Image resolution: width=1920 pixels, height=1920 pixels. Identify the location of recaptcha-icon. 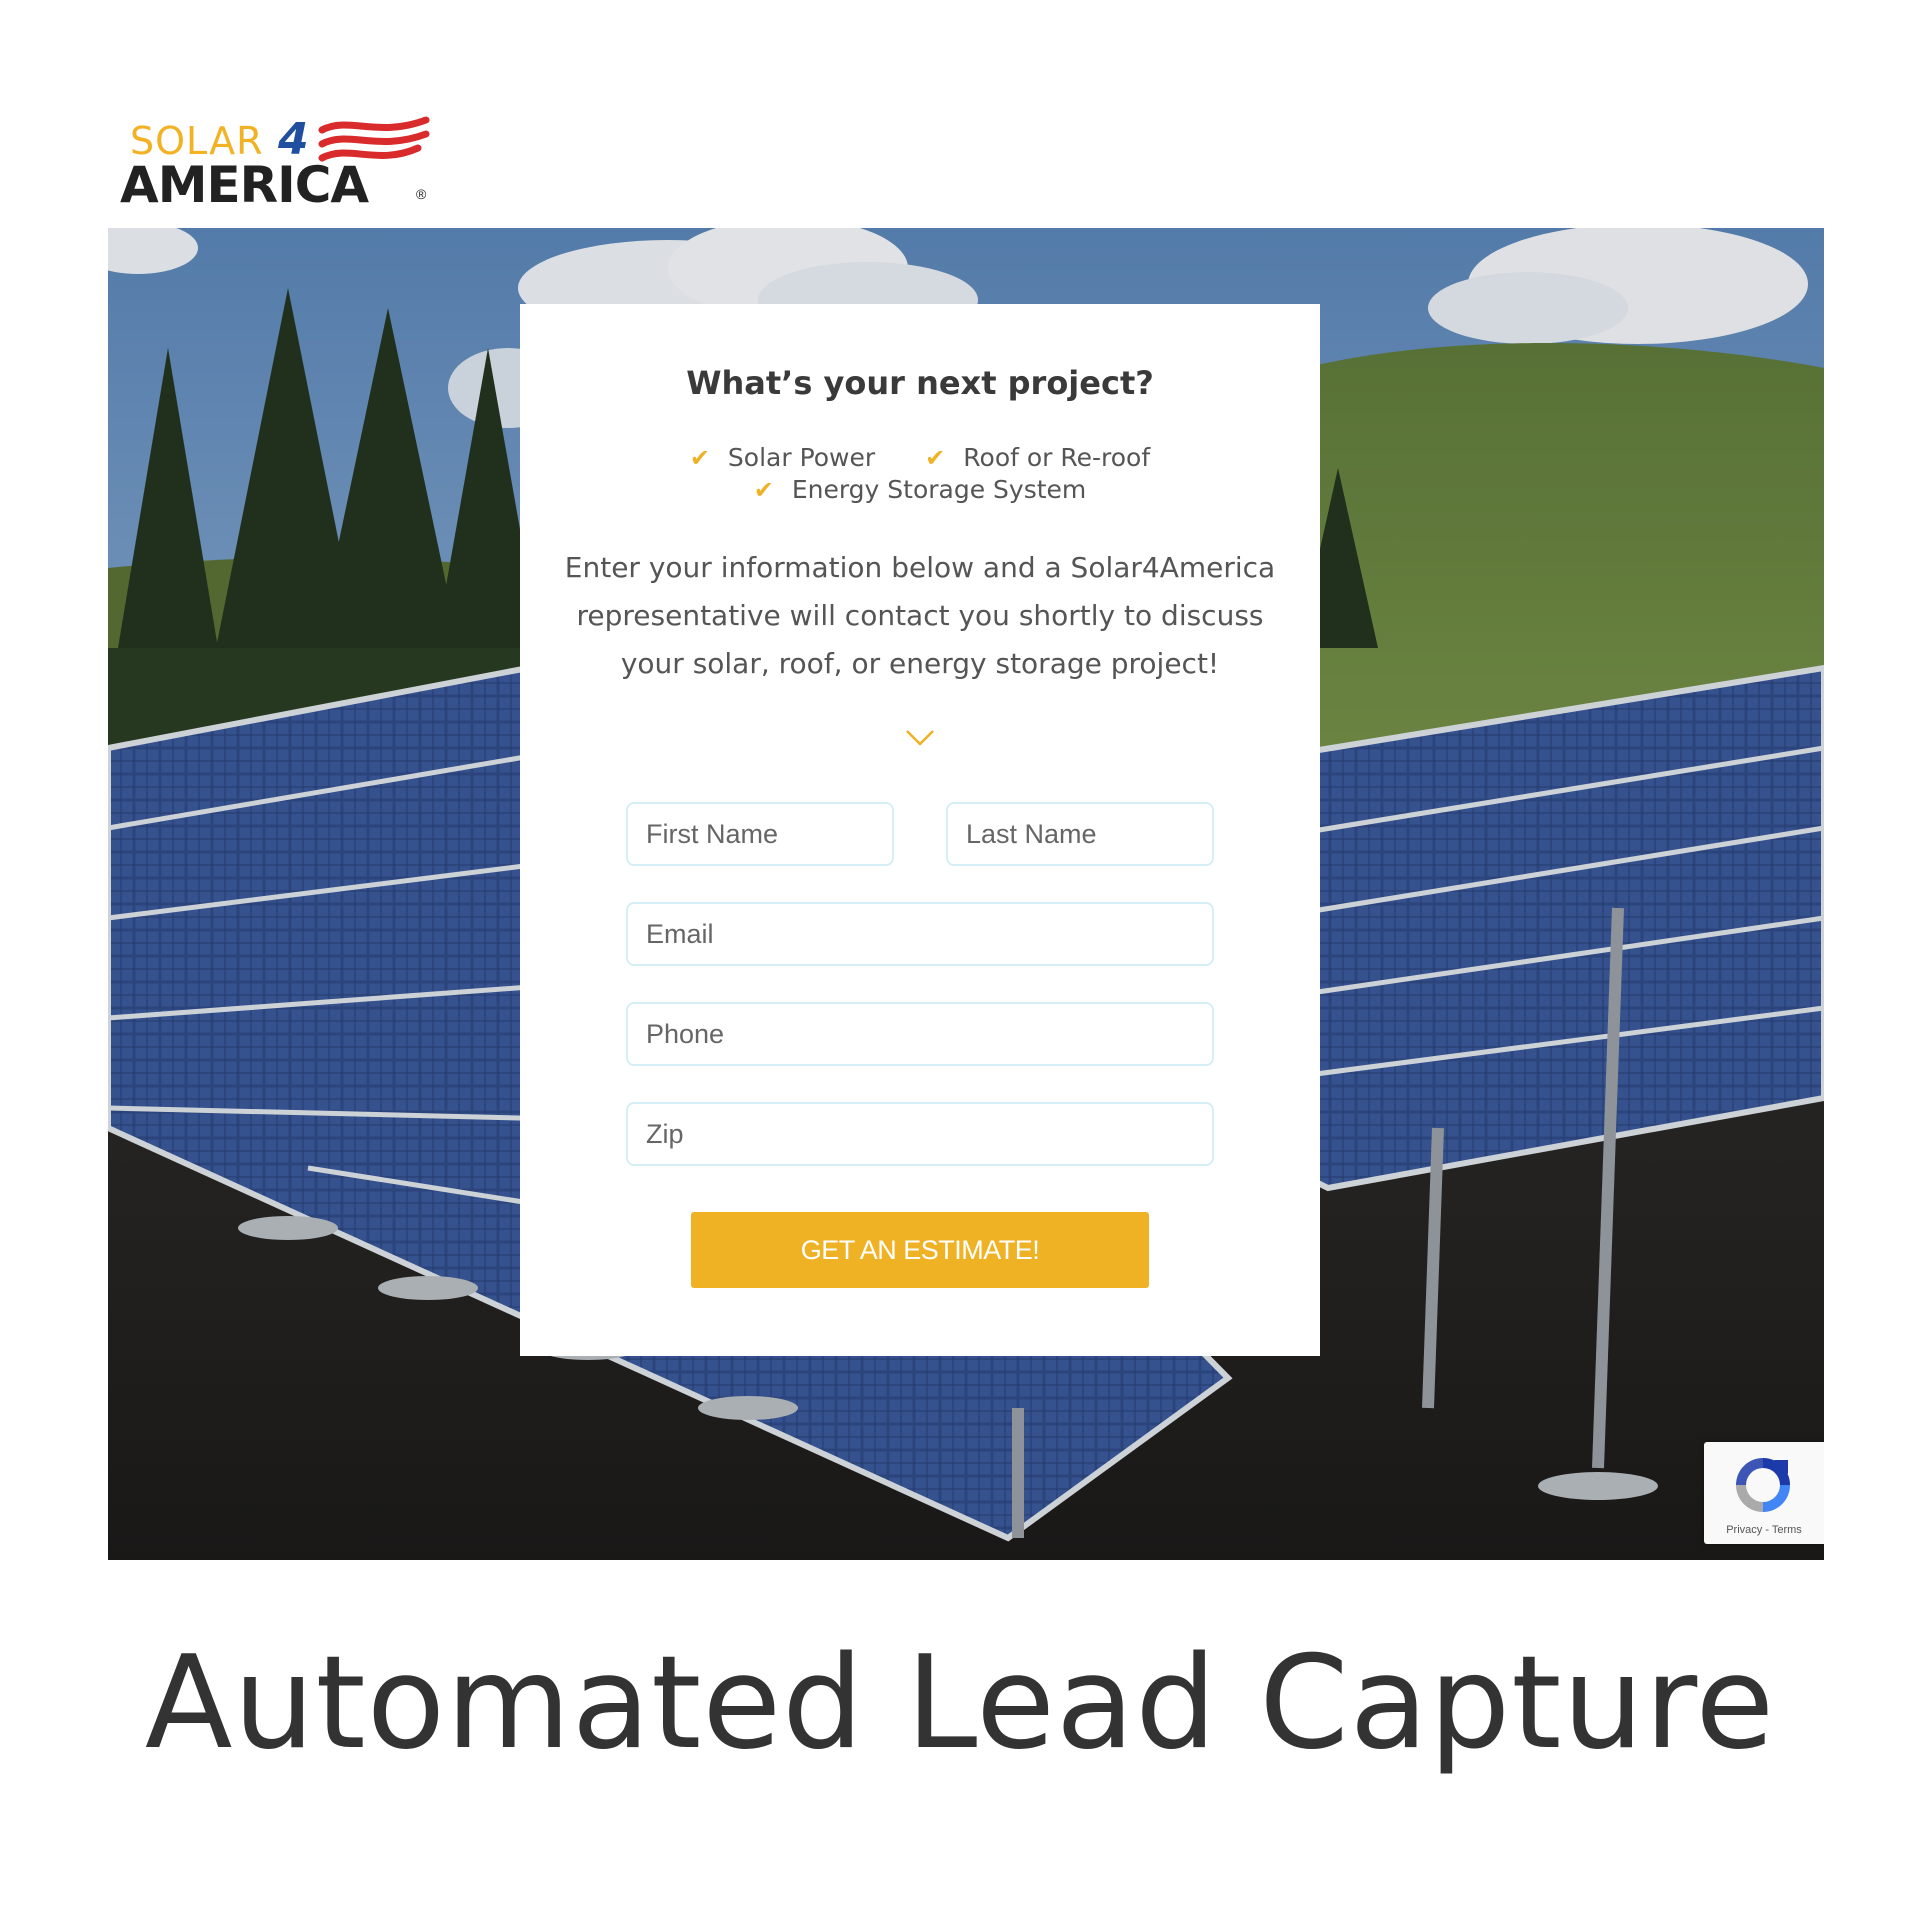
(1763, 1485).